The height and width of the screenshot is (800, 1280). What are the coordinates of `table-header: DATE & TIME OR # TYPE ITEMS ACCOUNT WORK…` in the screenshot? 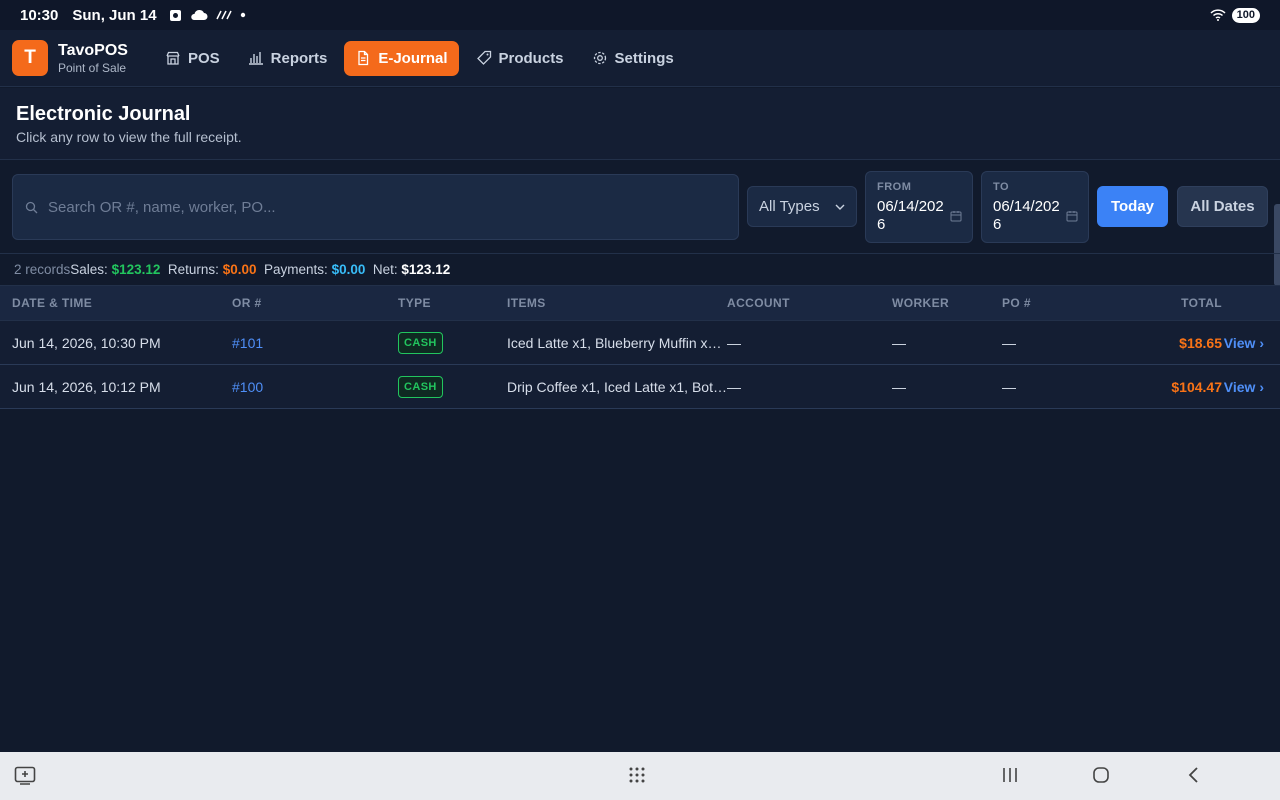 It's located at (640, 303).